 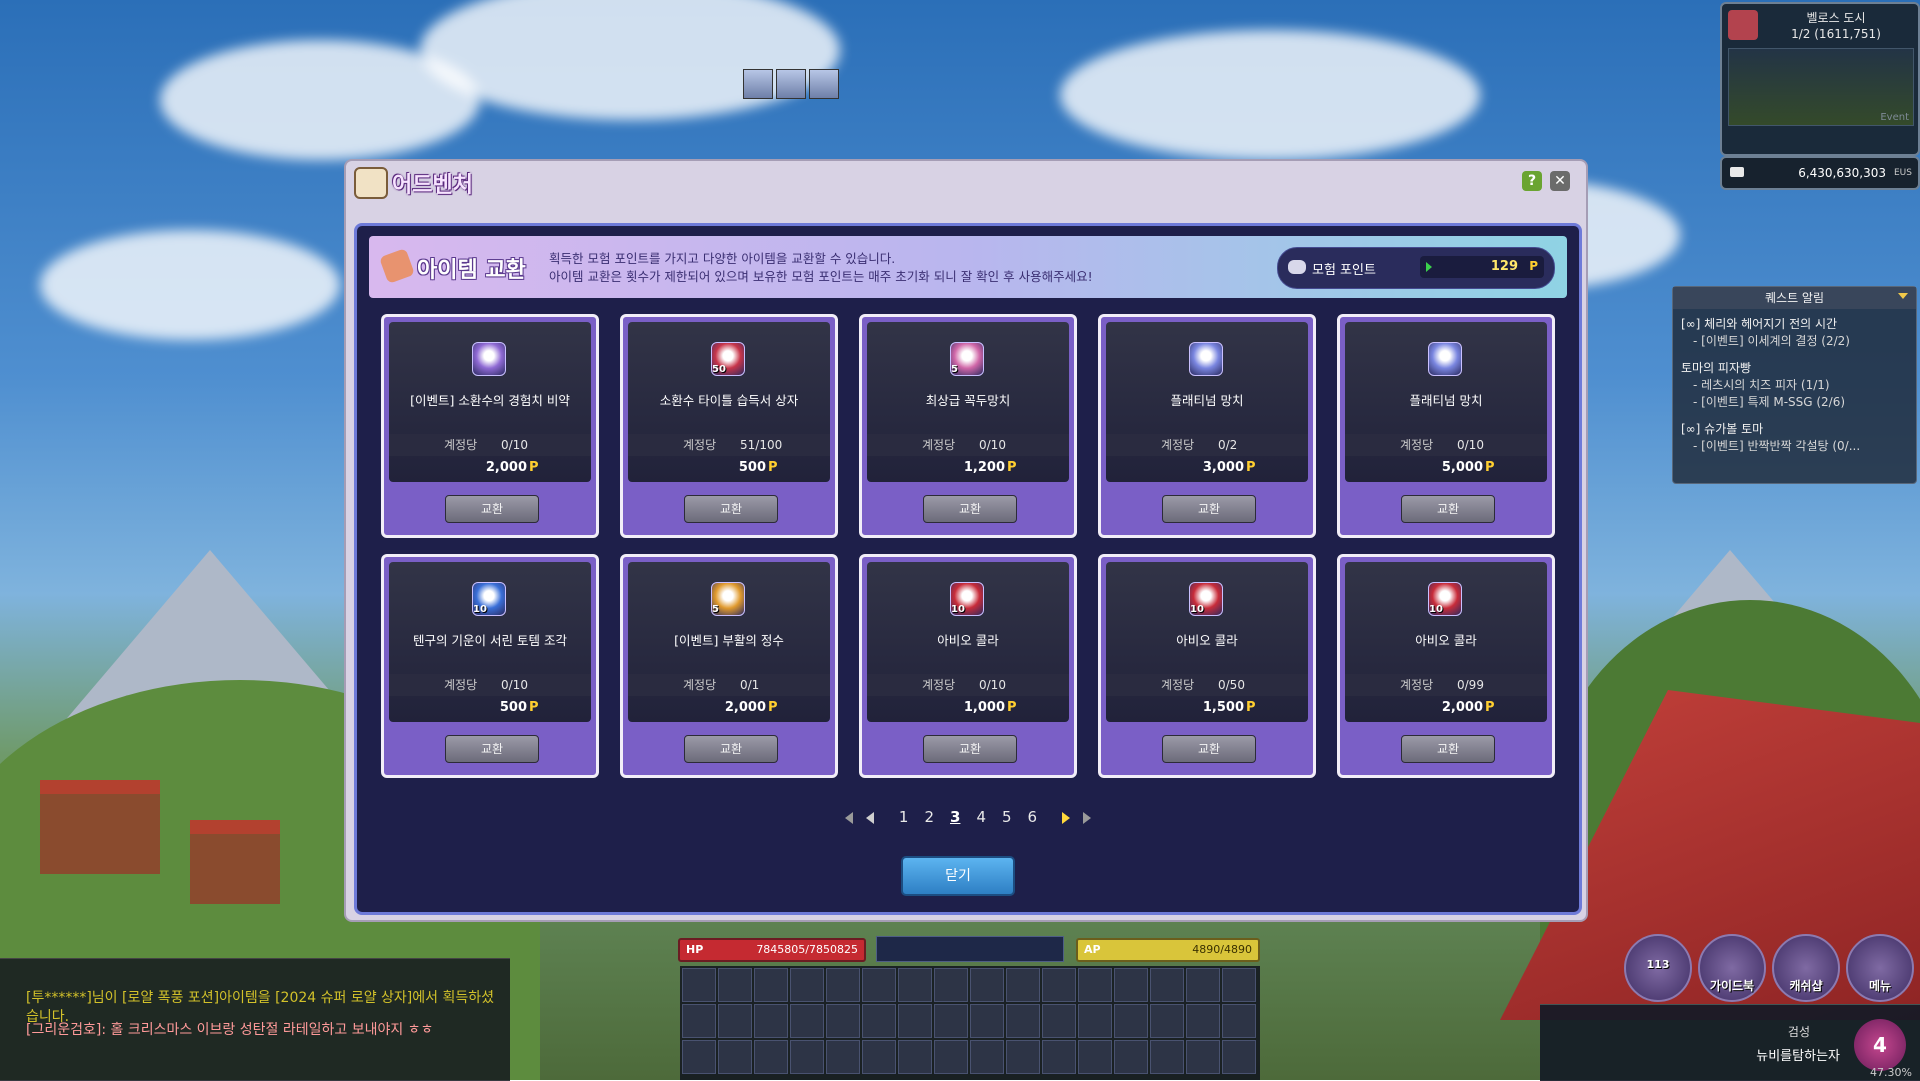 What do you see at coordinates (1794, 332) in the screenshot?
I see `quest-item: [∞] 체리와 헤어지기 전의 시간 - [이벤트] 이세계의 결정 (2/2)` at bounding box center [1794, 332].